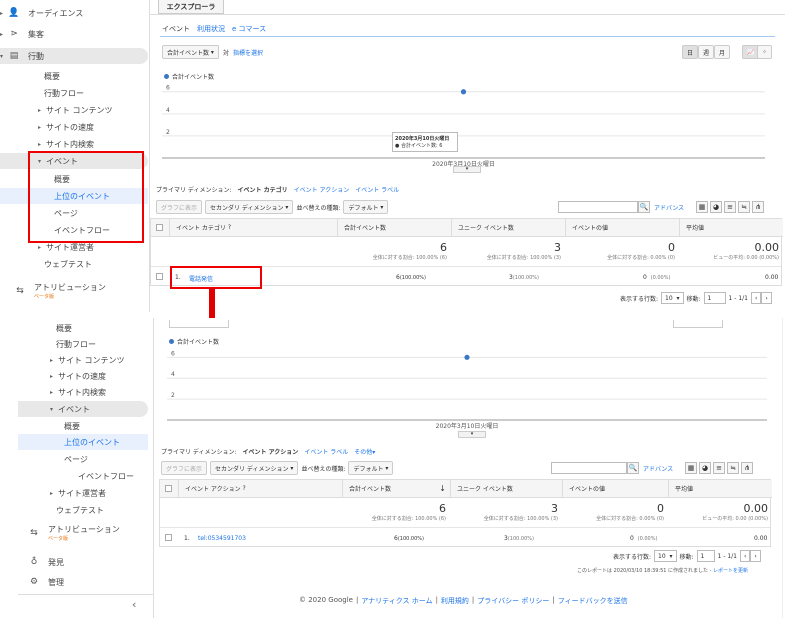 This screenshot has width=800, height=628. What do you see at coordinates (249, 29) in the screenshot?
I see `tab-ecommerce: e コマース` at bounding box center [249, 29].